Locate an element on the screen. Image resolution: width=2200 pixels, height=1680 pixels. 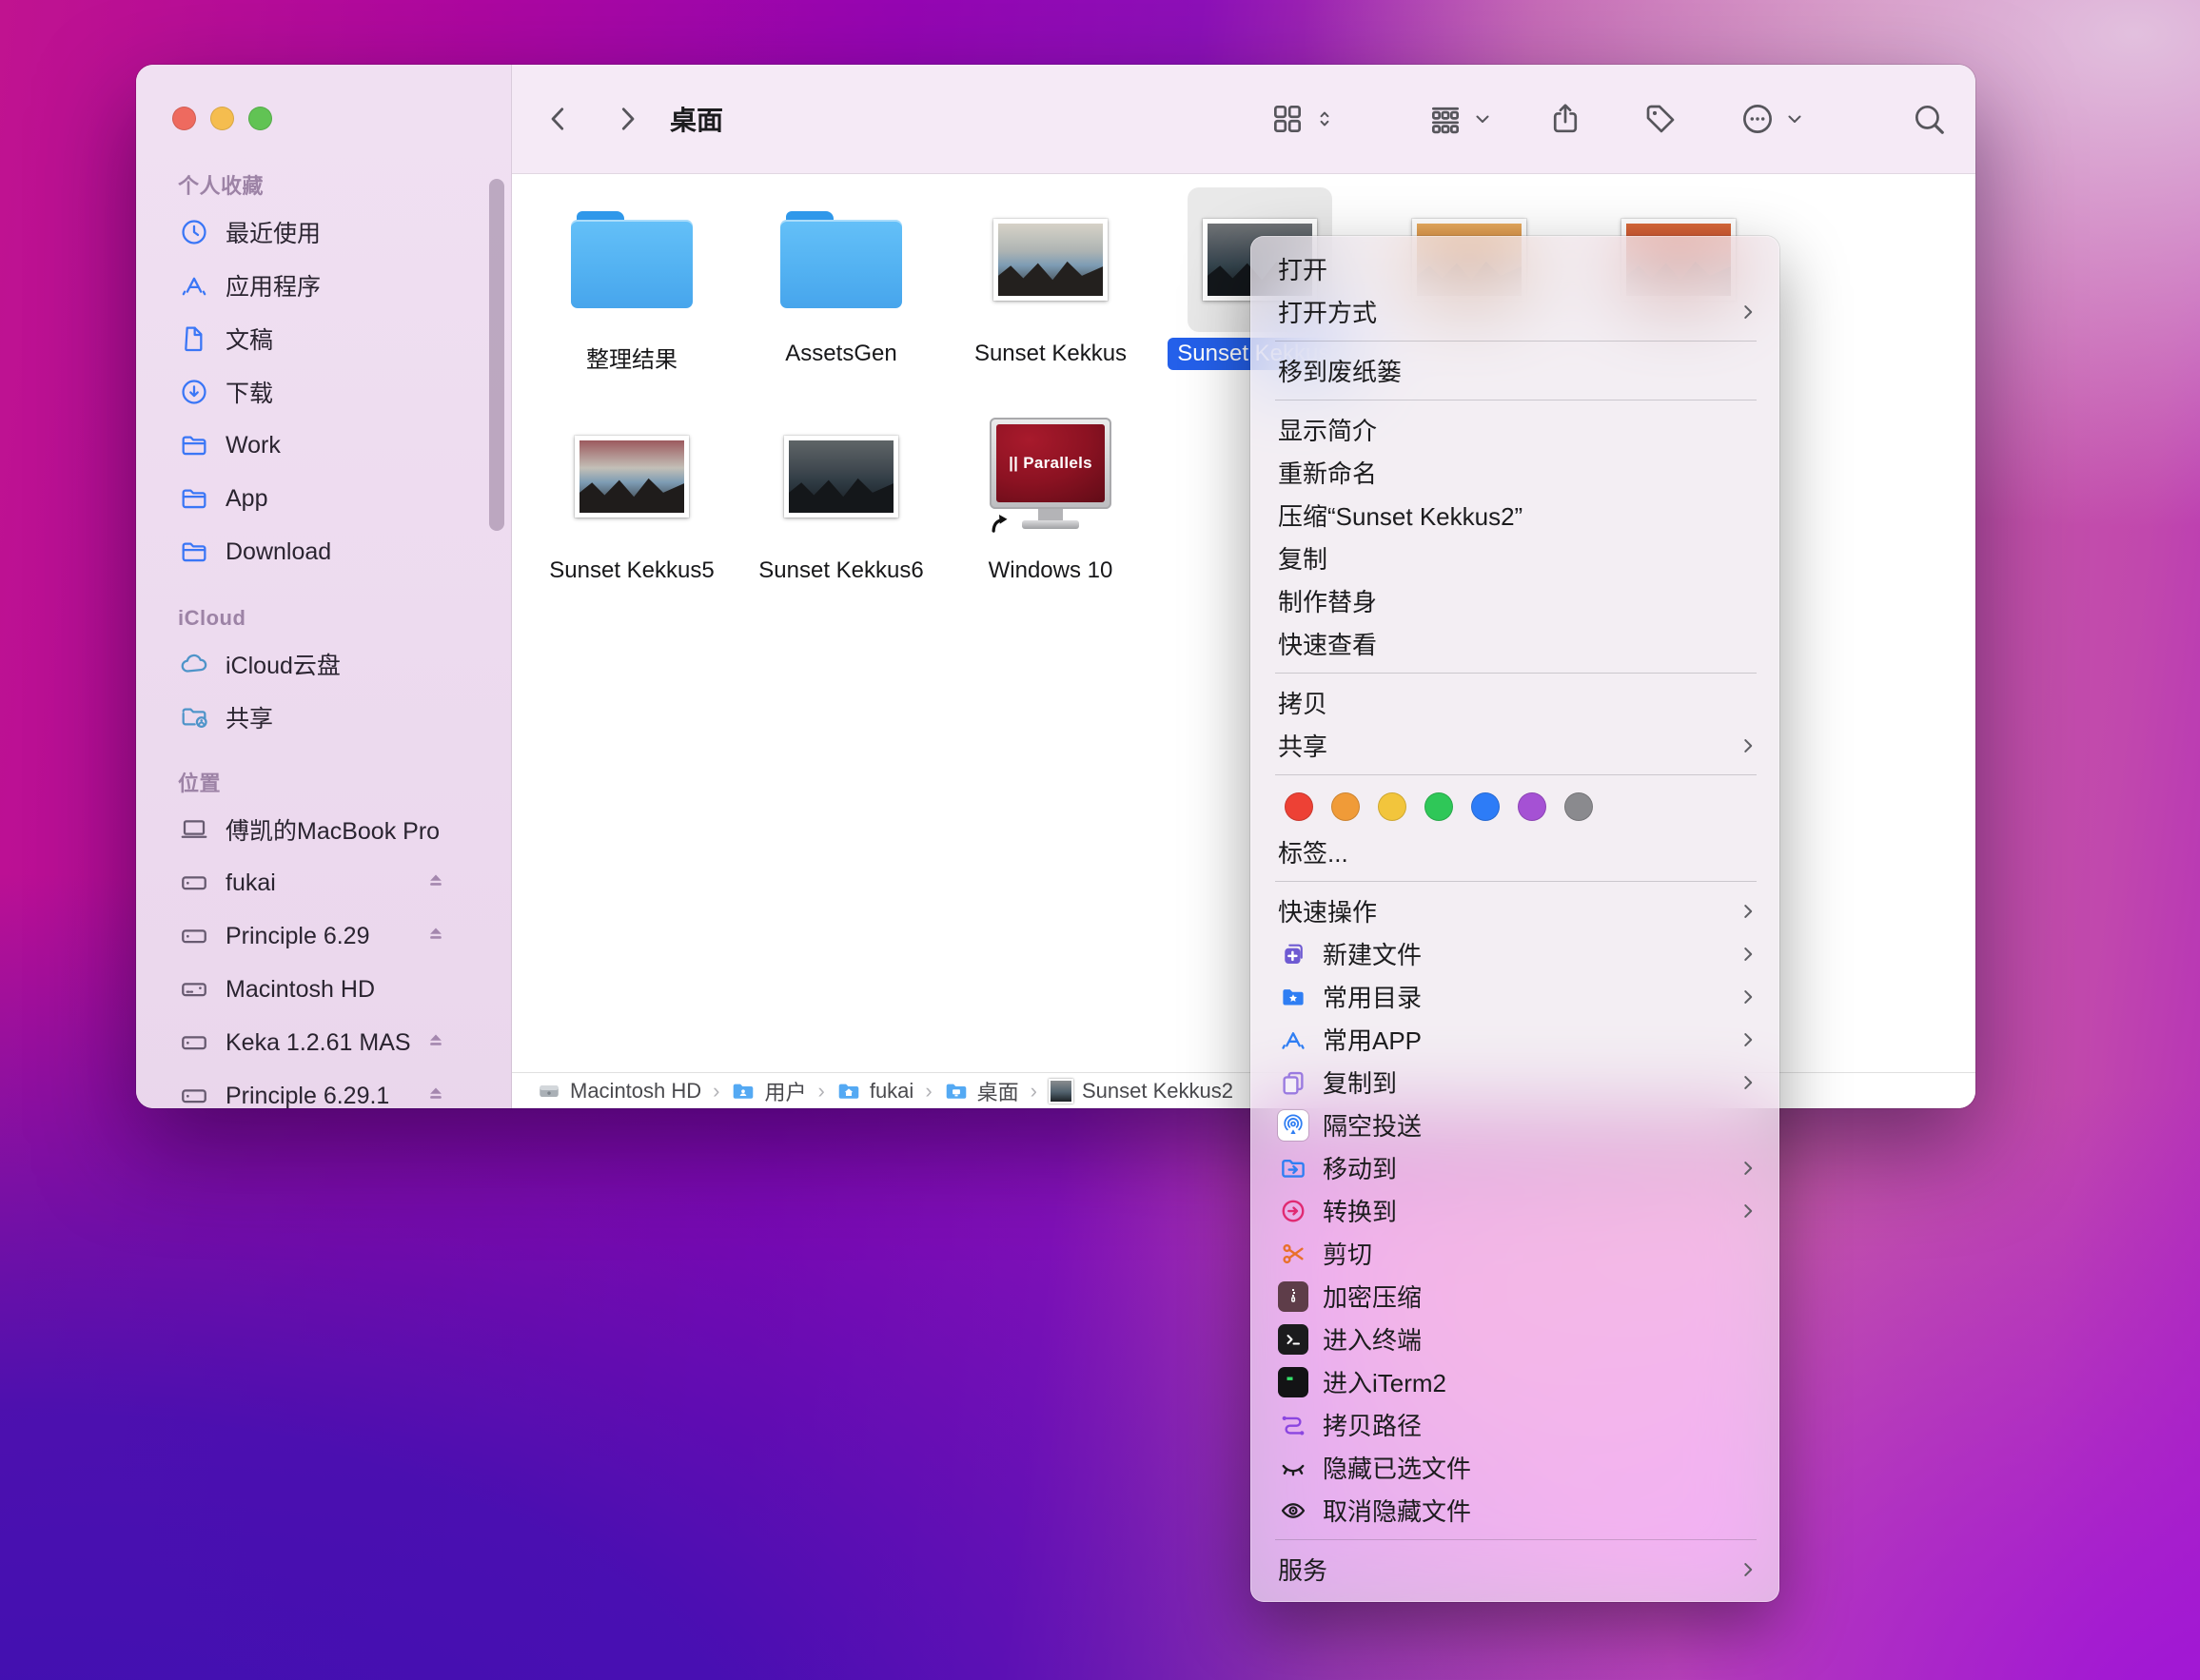
menu-item: 压缩“Sunset Kekkus2” is located at coordinates (1515, 515).